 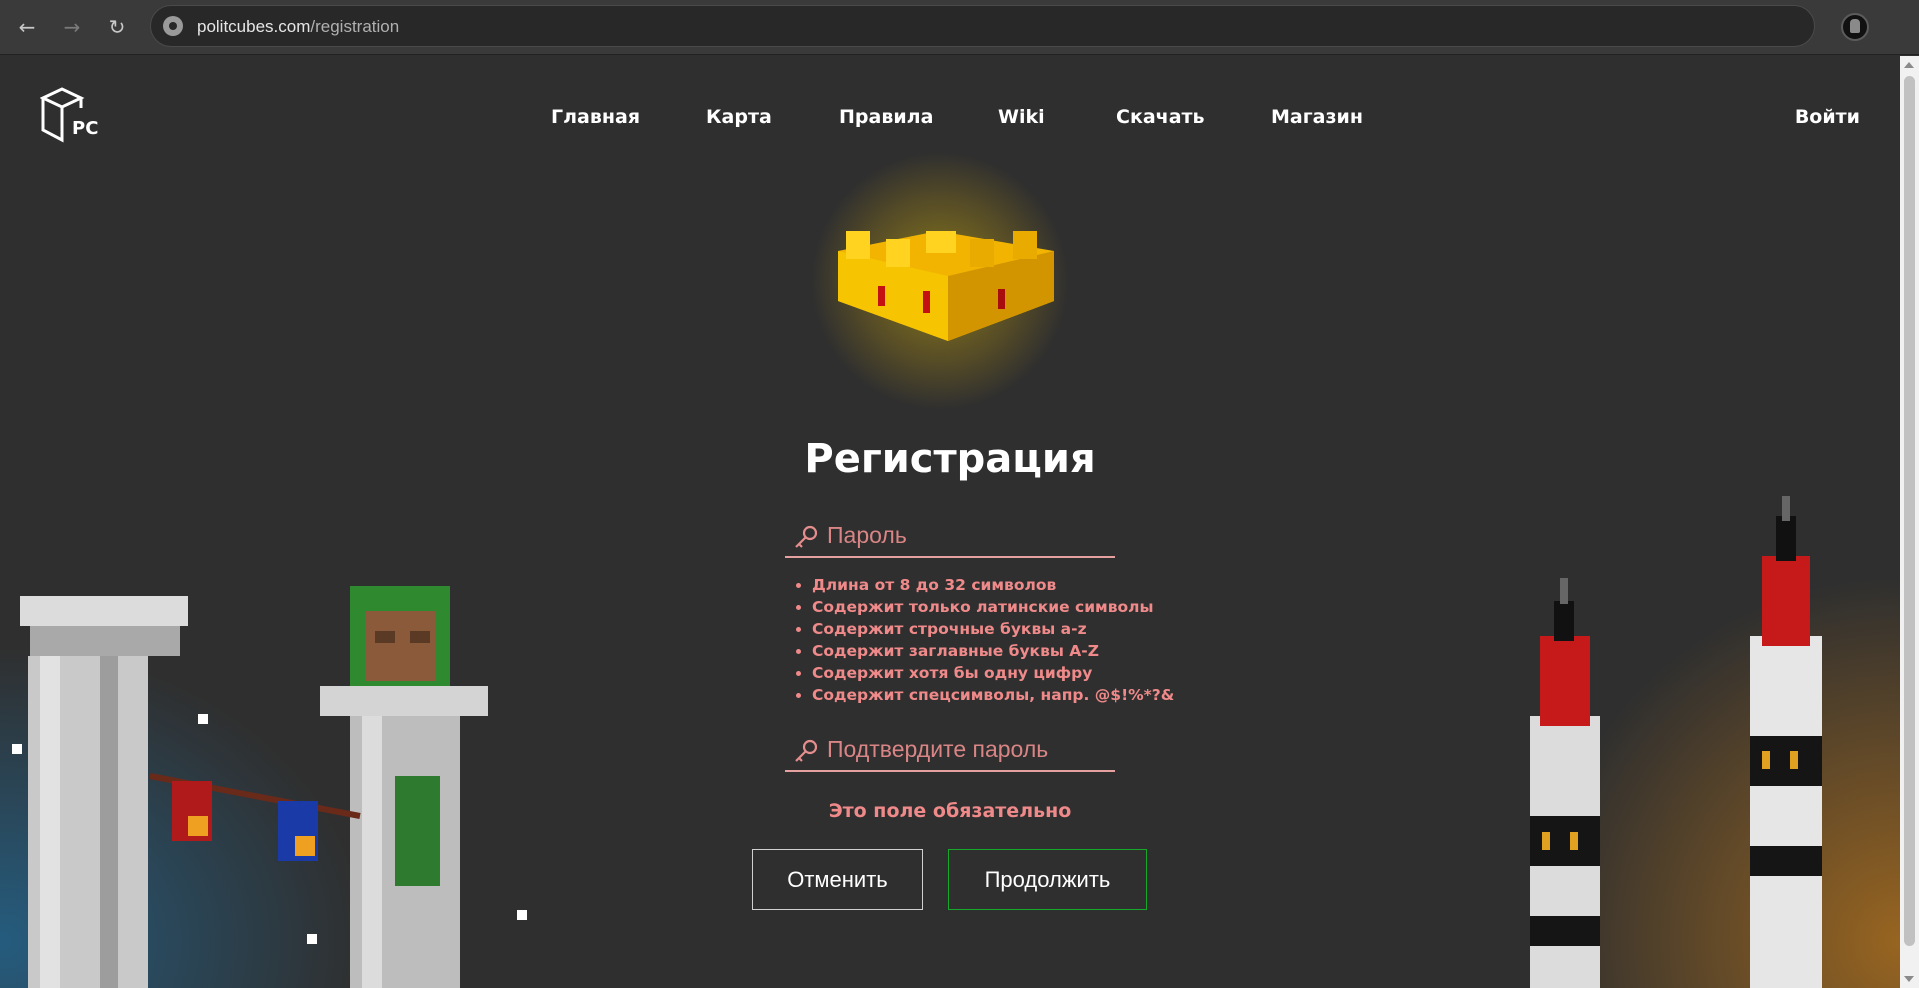 I want to click on confirm-password-field, so click(x=950, y=749).